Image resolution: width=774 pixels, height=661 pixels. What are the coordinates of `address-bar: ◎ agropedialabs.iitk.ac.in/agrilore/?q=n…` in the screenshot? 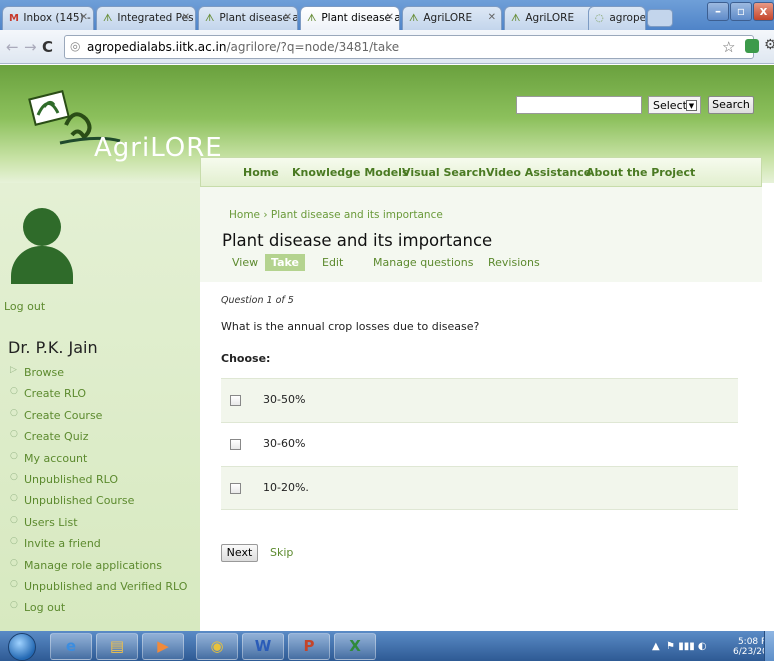 It's located at (409, 47).